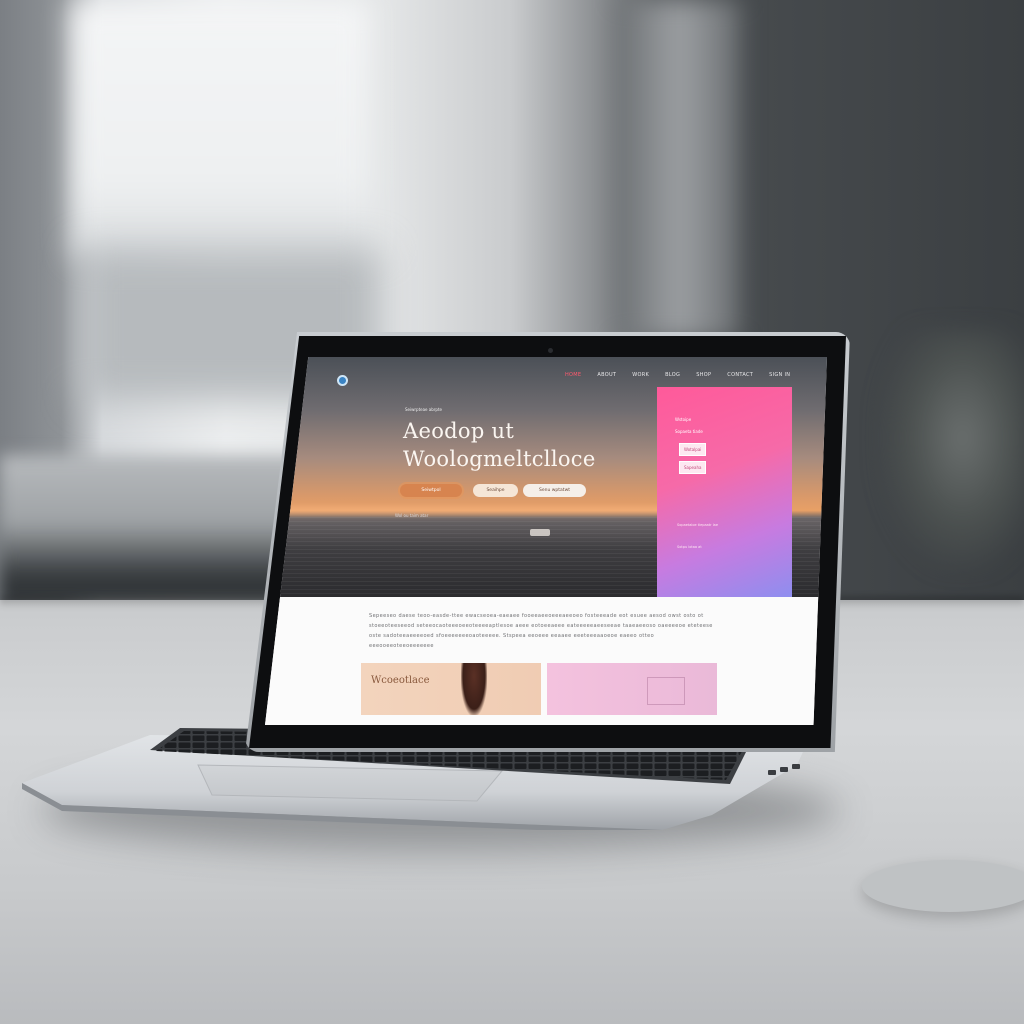 This screenshot has height=1024, width=1024. What do you see at coordinates (540, 532) in the screenshot?
I see `boat` at bounding box center [540, 532].